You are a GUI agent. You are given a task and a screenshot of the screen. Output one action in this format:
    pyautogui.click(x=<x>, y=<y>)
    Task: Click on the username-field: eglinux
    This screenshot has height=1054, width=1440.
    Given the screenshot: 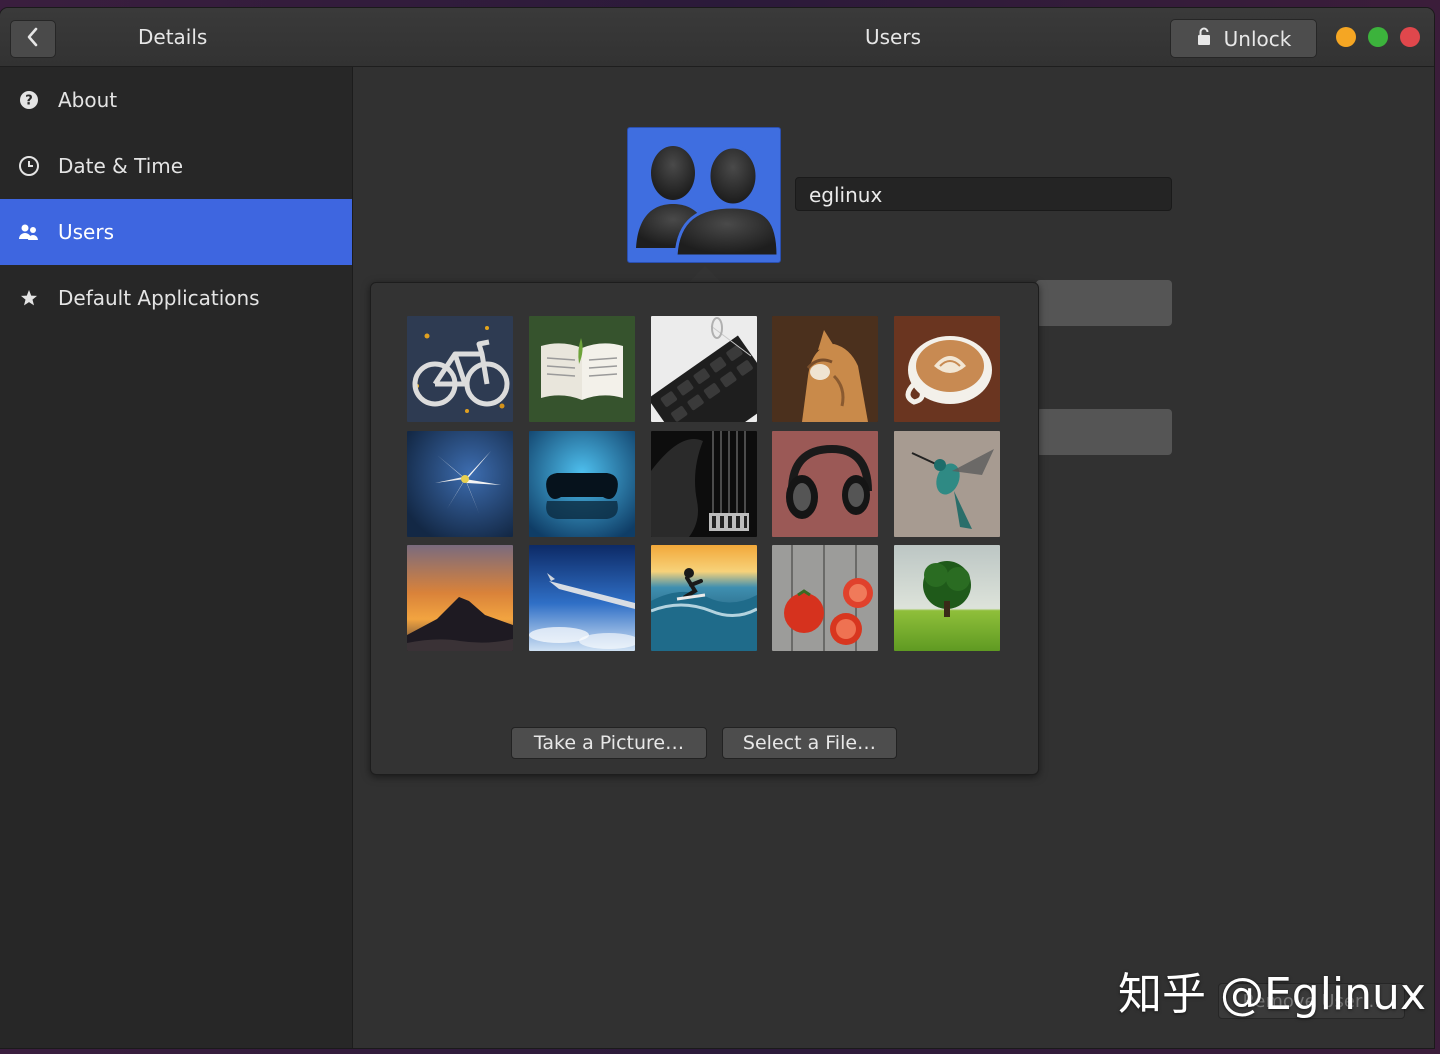 What is the action you would take?
    pyautogui.click(x=983, y=194)
    